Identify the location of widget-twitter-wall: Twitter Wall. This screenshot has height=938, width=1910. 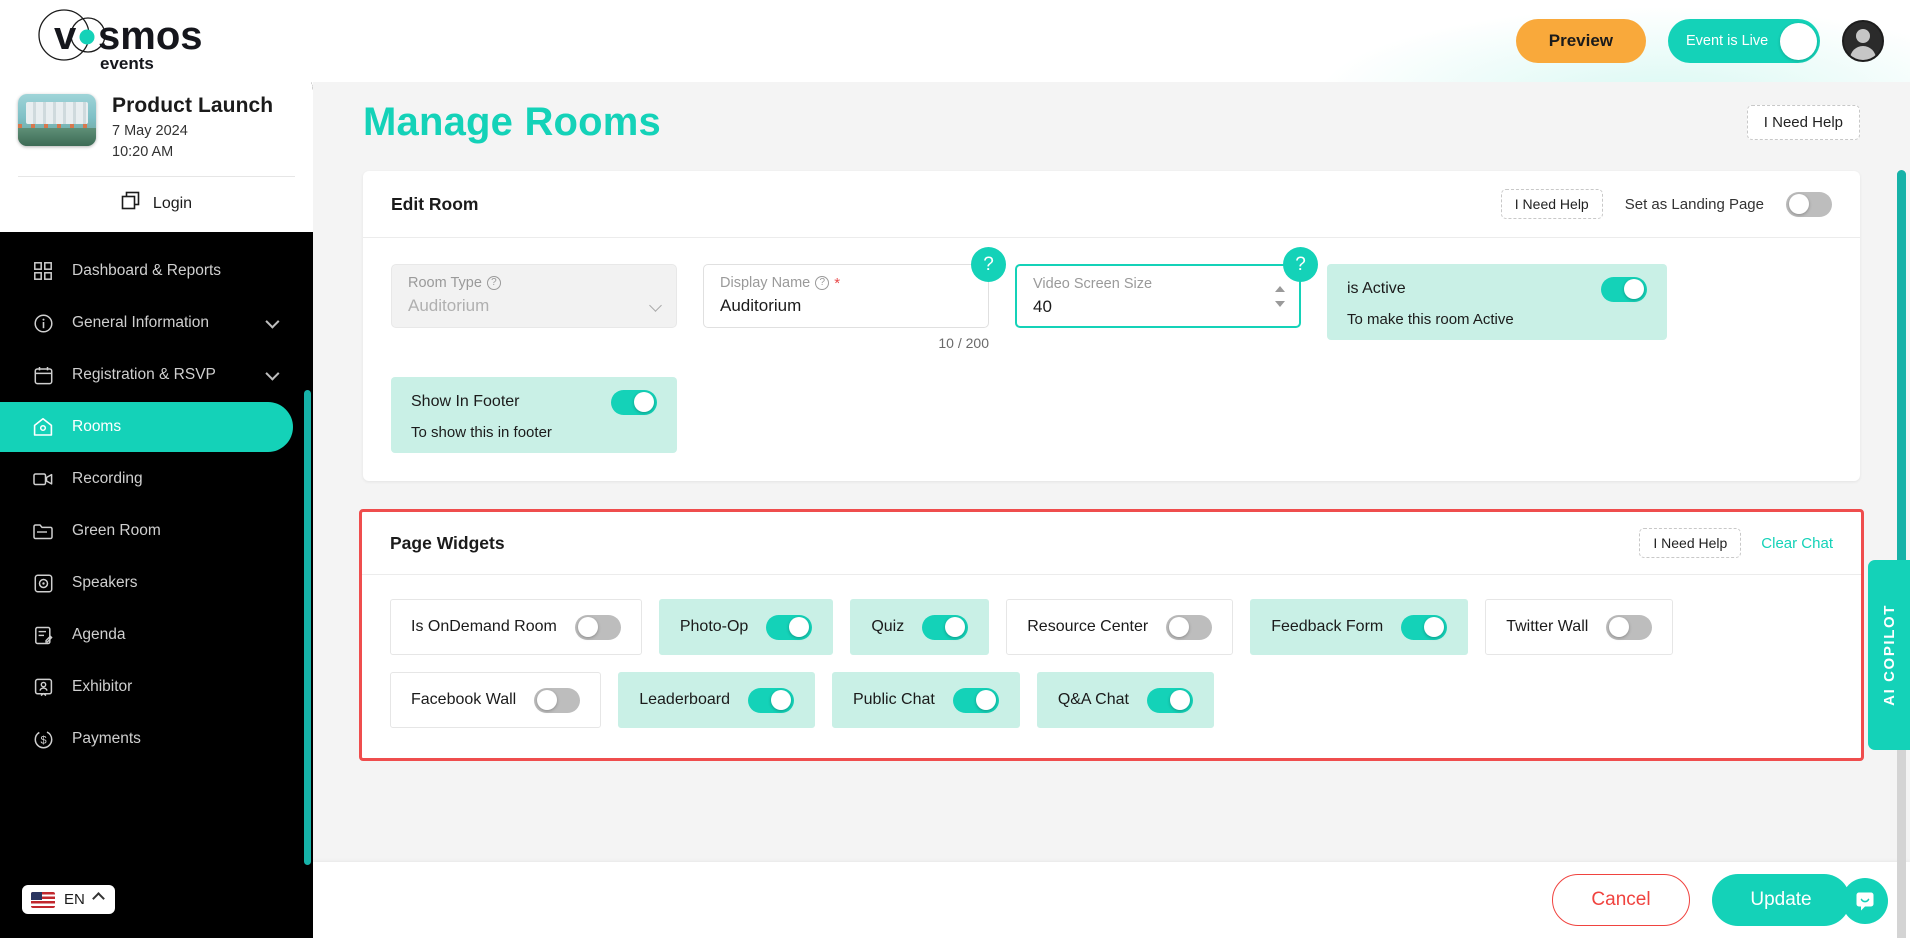
(1579, 627).